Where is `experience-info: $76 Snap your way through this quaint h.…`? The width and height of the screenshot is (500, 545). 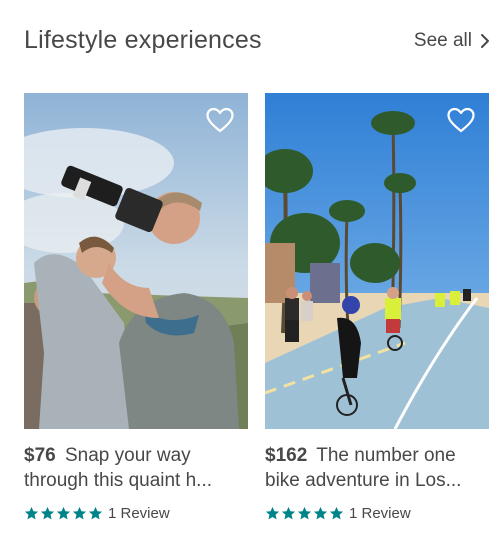
experience-info: $76 Snap your way through this quaint h.… is located at coordinates (136, 484).